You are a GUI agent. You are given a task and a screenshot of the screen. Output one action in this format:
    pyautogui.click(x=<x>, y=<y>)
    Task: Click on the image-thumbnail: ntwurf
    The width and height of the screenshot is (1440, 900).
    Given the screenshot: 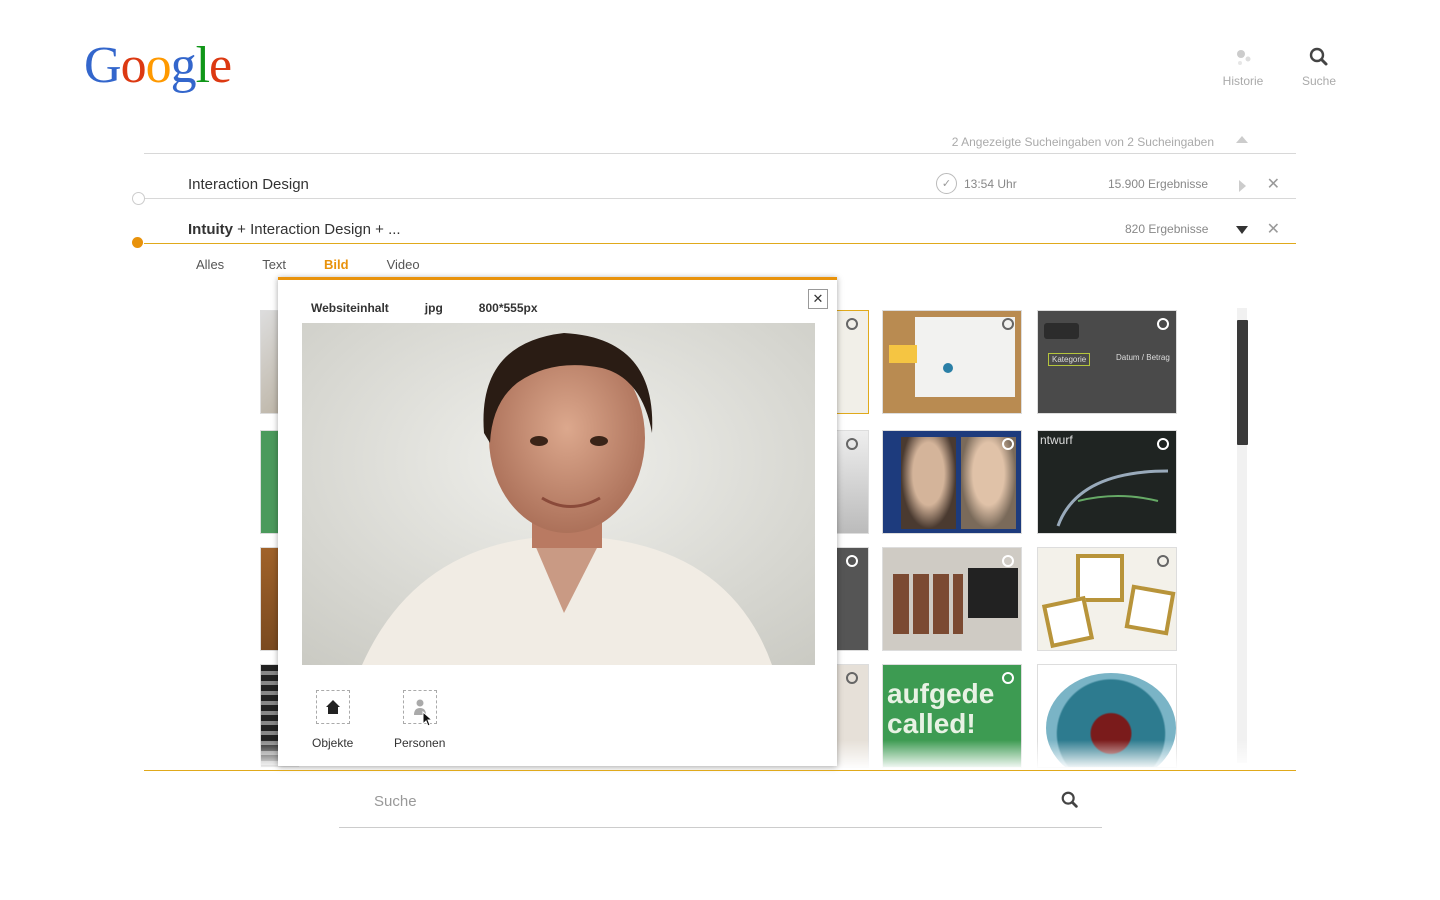 What is the action you would take?
    pyautogui.click(x=1107, y=482)
    